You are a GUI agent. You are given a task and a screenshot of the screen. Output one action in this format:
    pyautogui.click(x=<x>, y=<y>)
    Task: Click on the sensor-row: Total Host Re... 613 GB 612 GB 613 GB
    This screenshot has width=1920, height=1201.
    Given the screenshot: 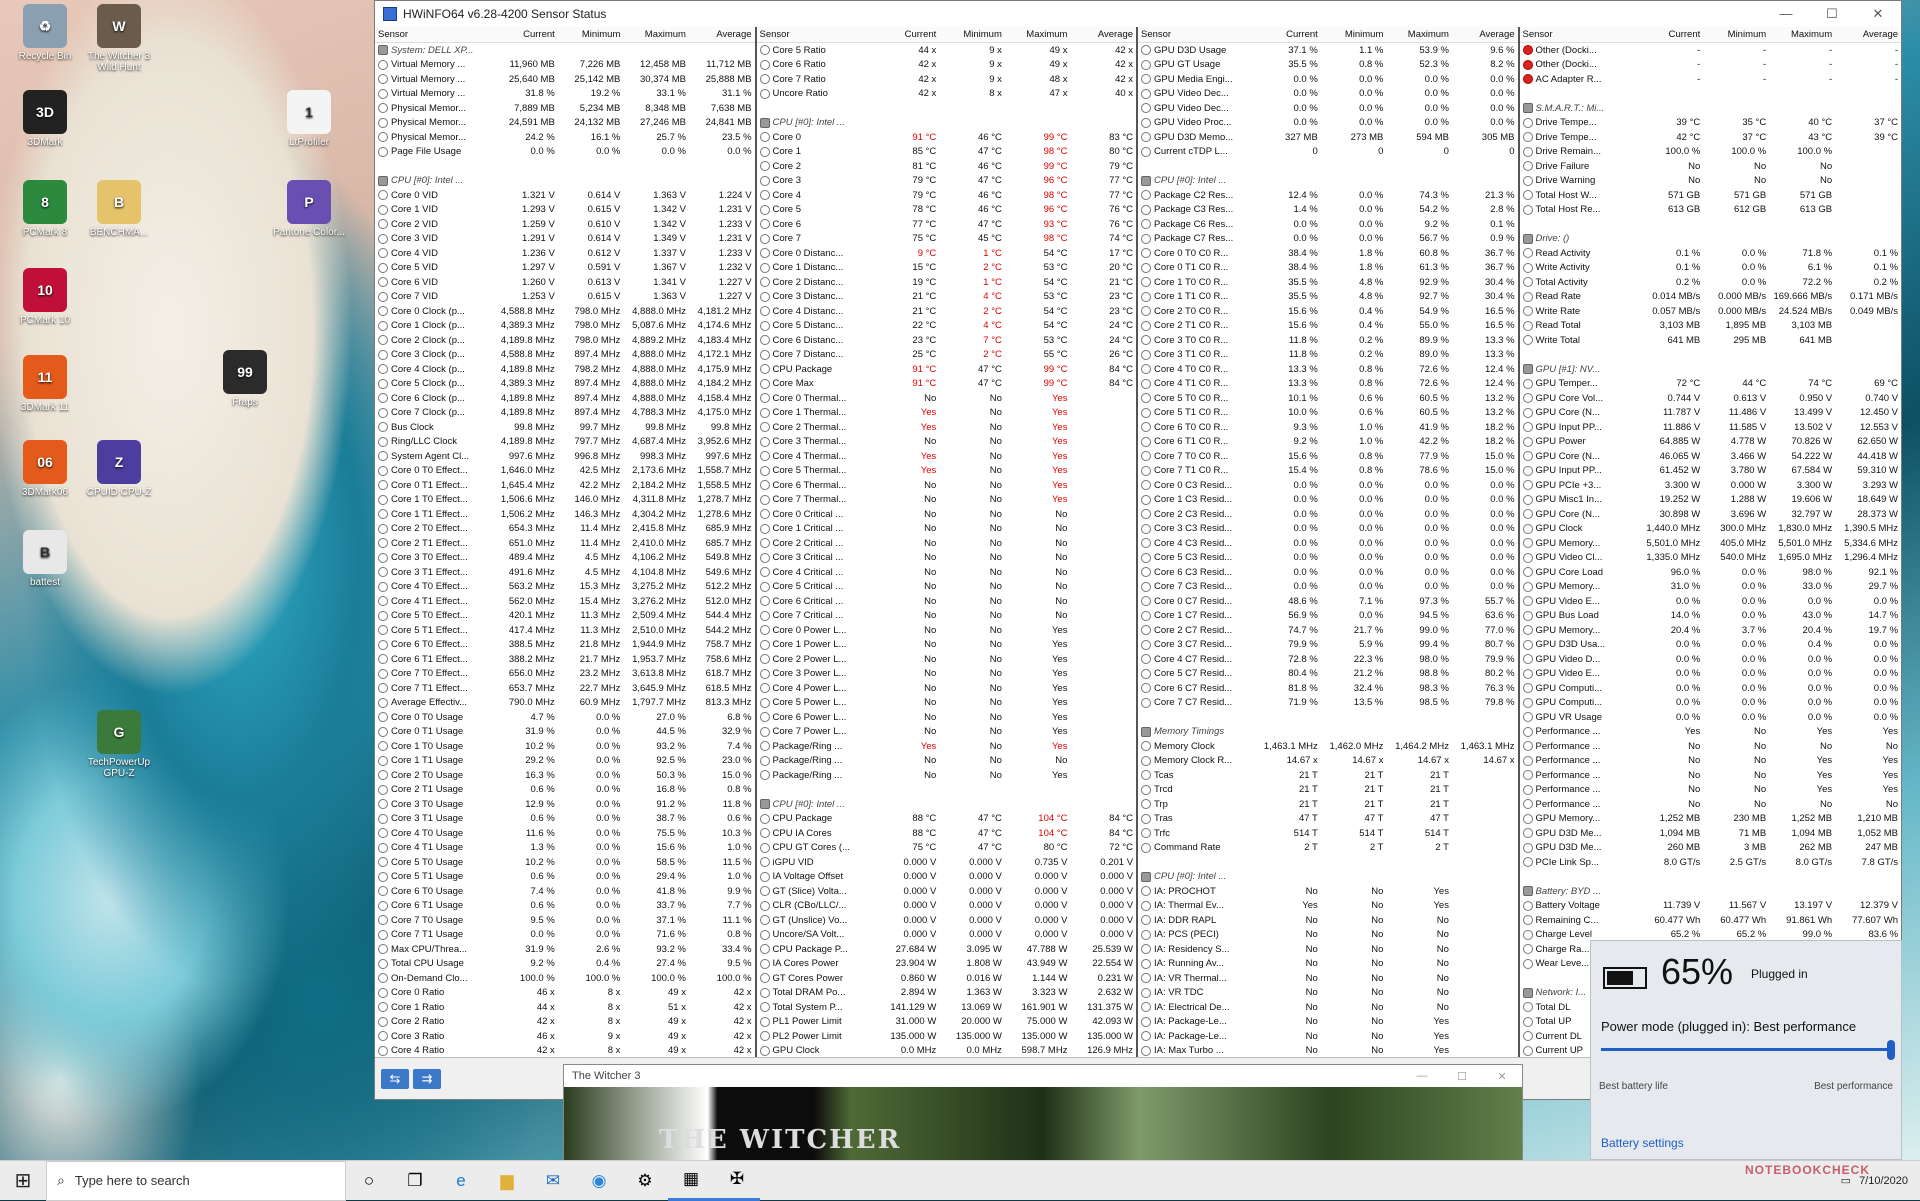 What is the action you would take?
    pyautogui.click(x=1711, y=210)
    